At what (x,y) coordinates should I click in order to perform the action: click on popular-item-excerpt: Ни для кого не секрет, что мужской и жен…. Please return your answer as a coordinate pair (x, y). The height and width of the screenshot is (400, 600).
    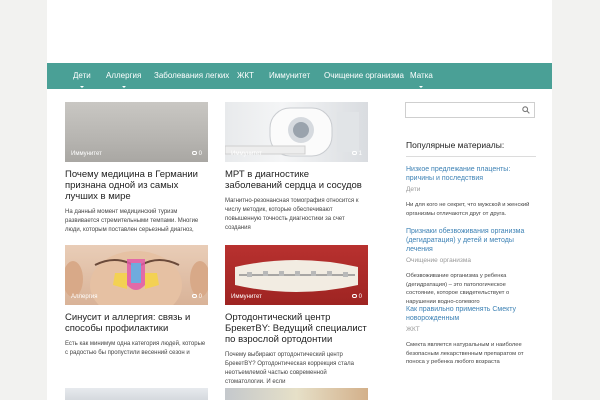
    Looking at the image, I should click on (468, 209).